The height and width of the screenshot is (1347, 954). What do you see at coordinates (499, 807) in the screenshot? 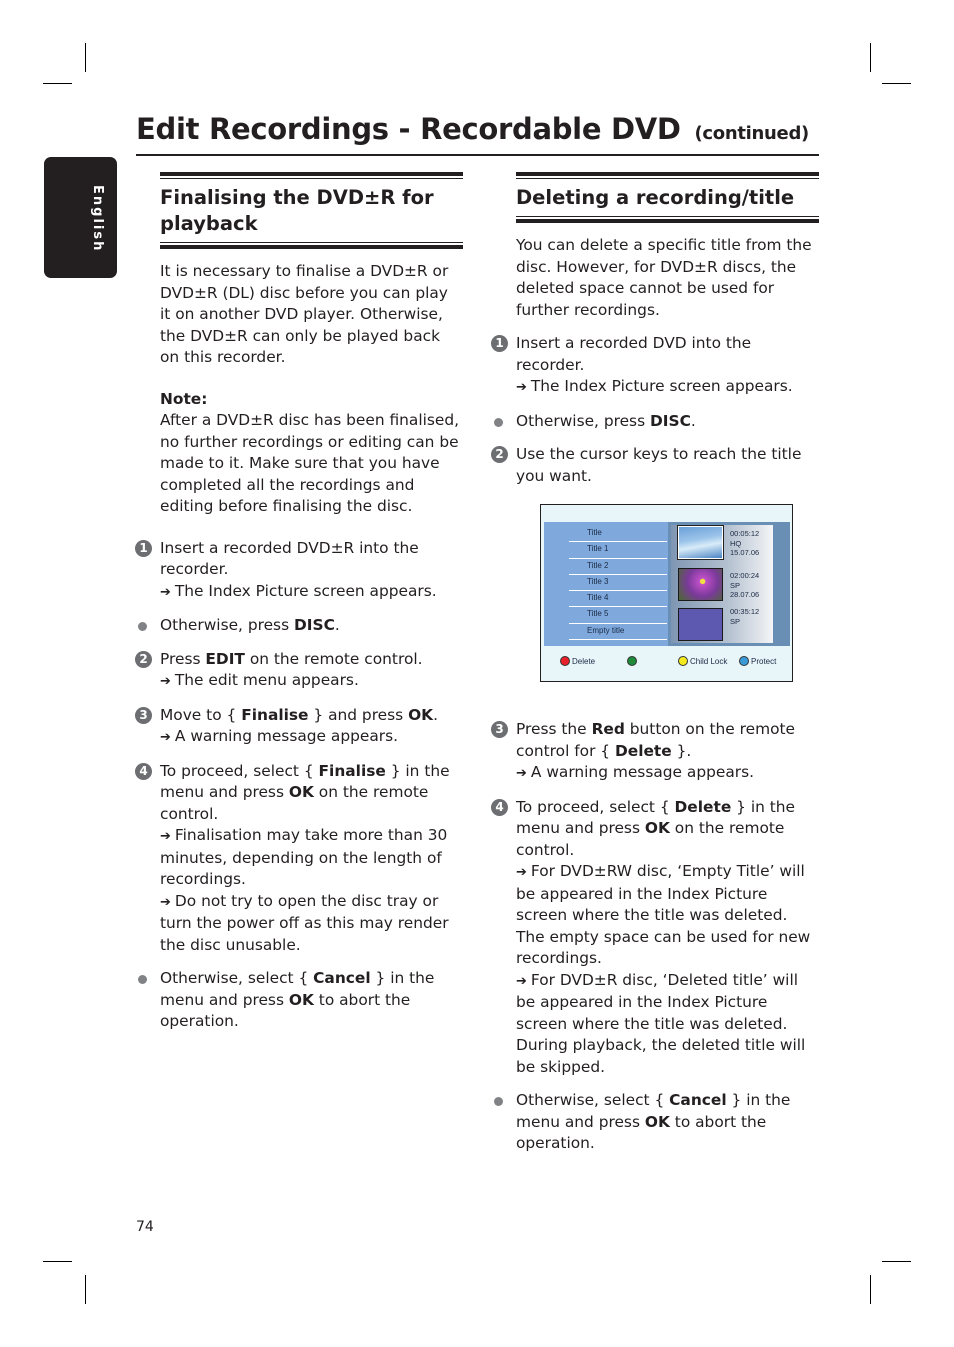
I see `step-number-icon: 4` at bounding box center [499, 807].